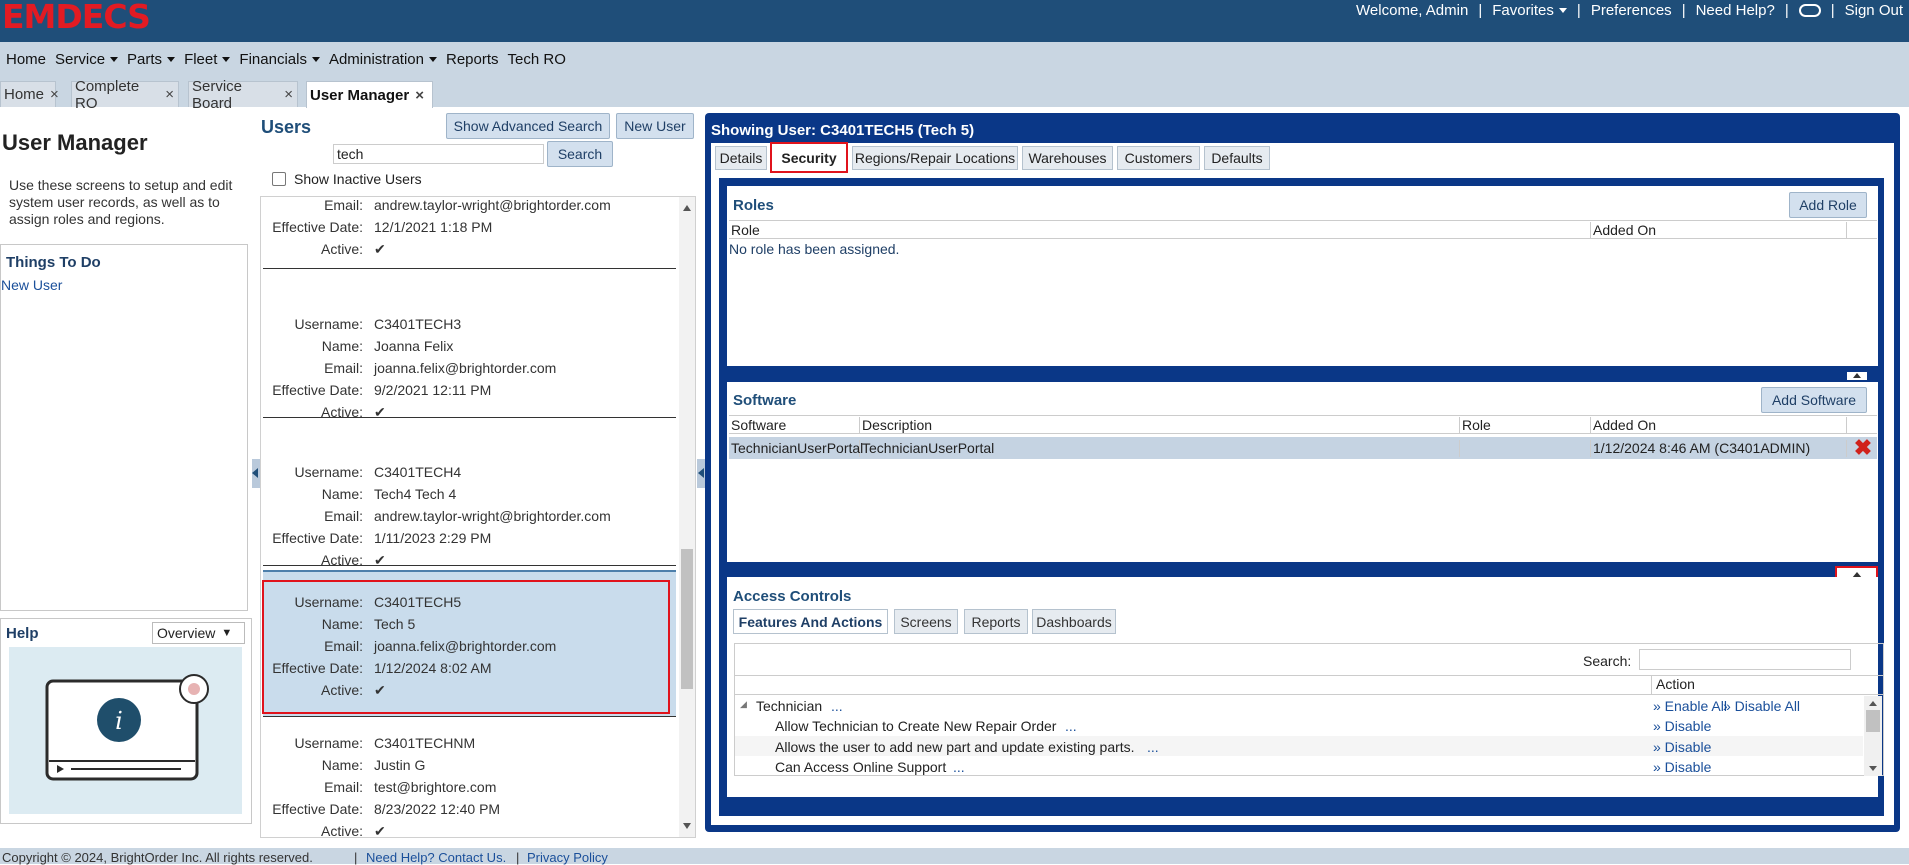 The width and height of the screenshot is (1909, 865). Describe the element at coordinates (743, 704) in the screenshot. I see `expand-triangle-icon: ◢` at that location.